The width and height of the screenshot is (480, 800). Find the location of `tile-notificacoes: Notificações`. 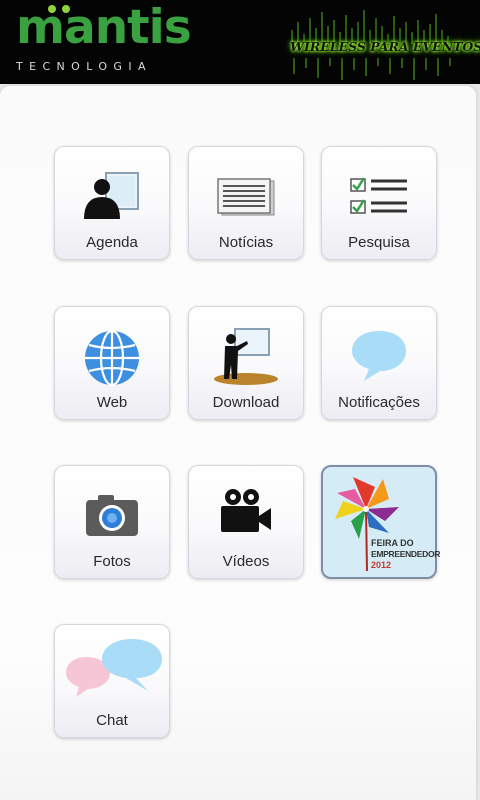

tile-notificacoes: Notificações is located at coordinates (379, 363).